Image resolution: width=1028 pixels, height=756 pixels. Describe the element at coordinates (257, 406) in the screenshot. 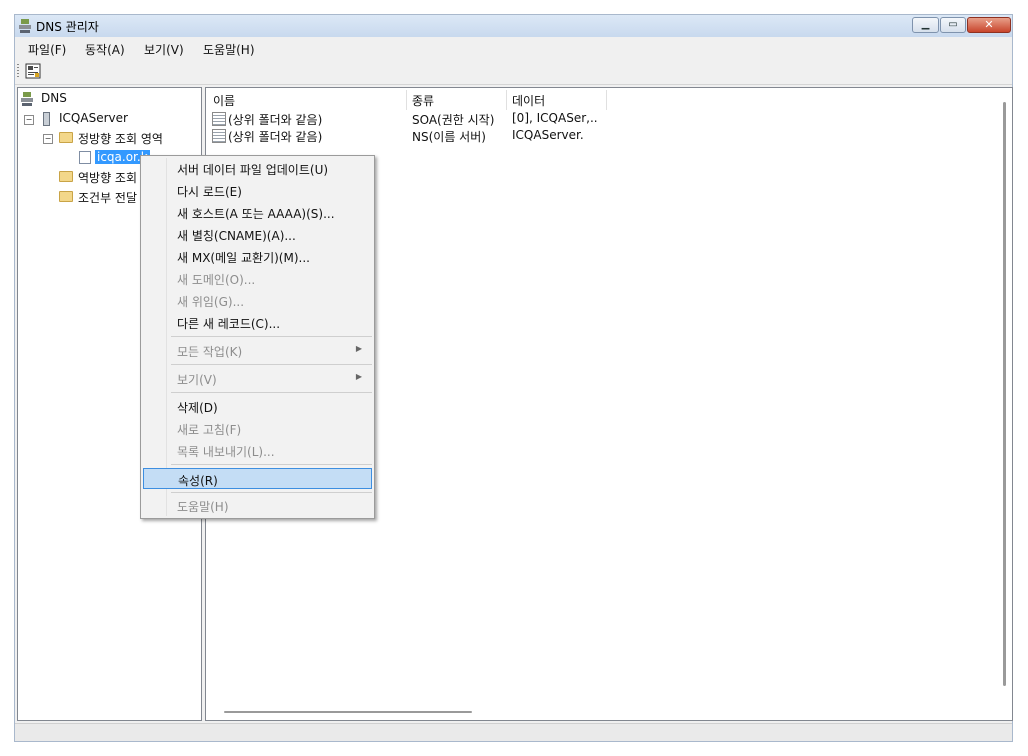

I see `menu-item-delete: 삭제(D)` at that location.